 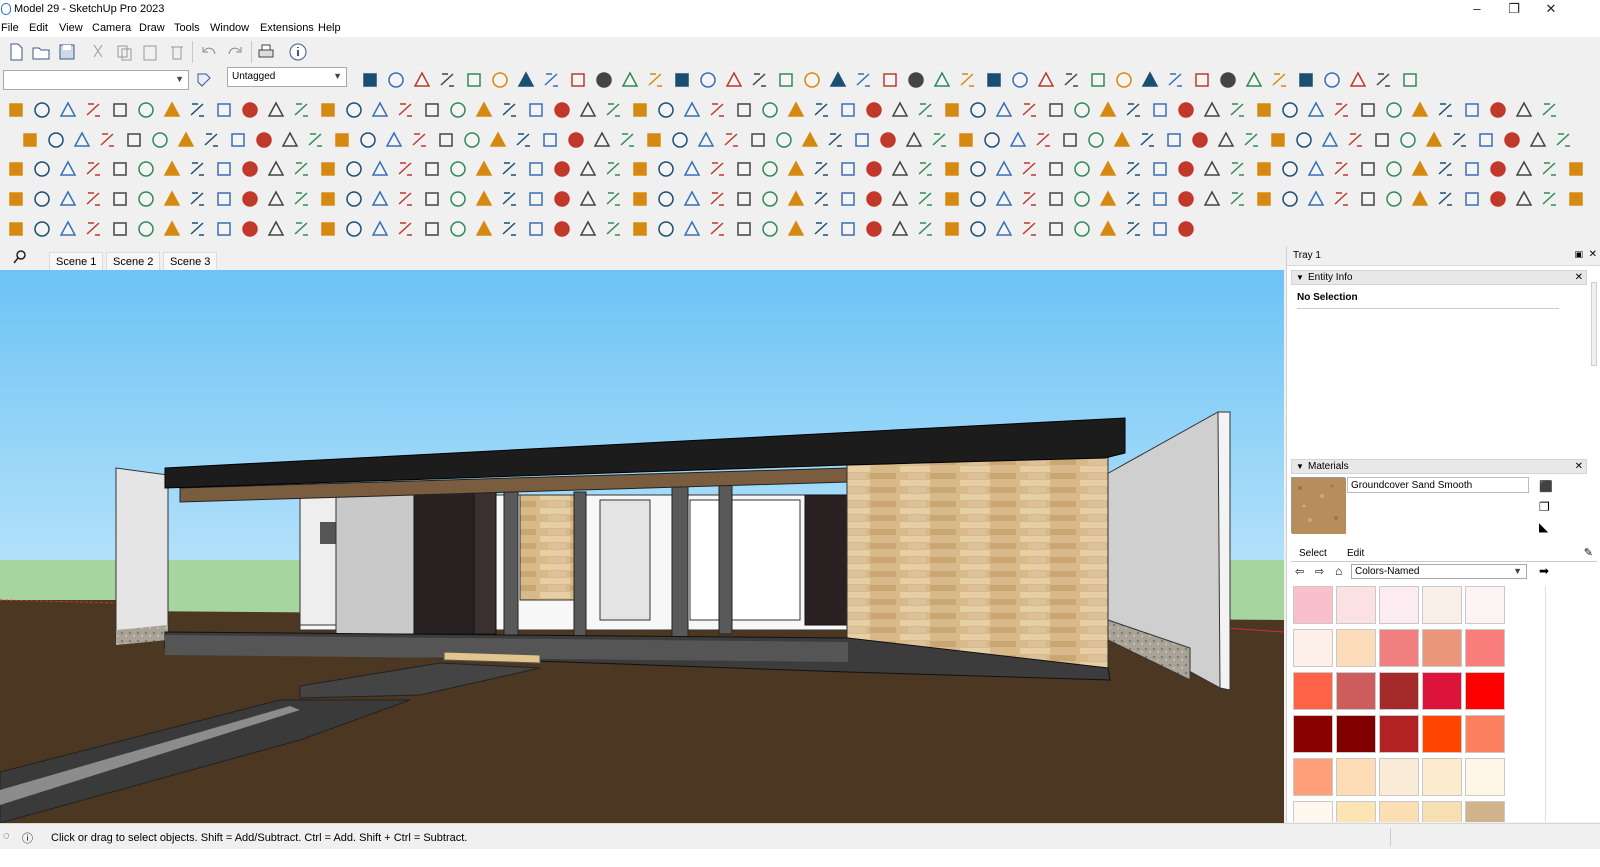 I want to click on solid-subtract-icon, so click(x=966, y=140).